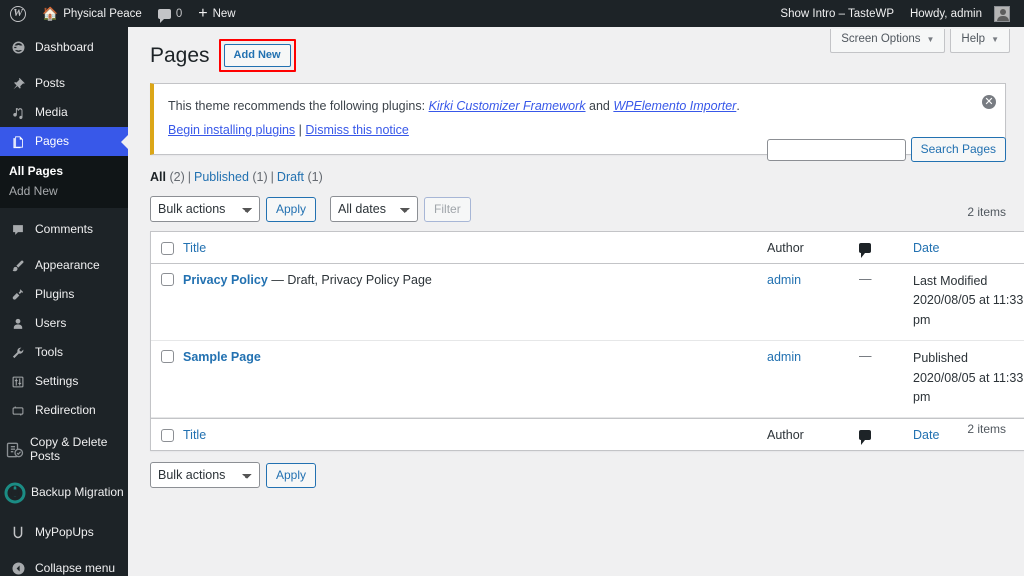 Image resolution: width=1024 pixels, height=576 pixels. Describe the element at coordinates (75, 568) in the screenshot. I see `sidebar-item-label: Collapse menu` at that location.